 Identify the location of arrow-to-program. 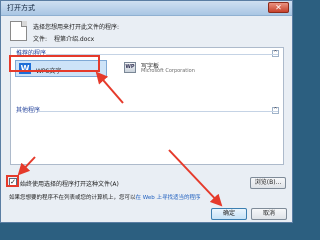
(109, 87).